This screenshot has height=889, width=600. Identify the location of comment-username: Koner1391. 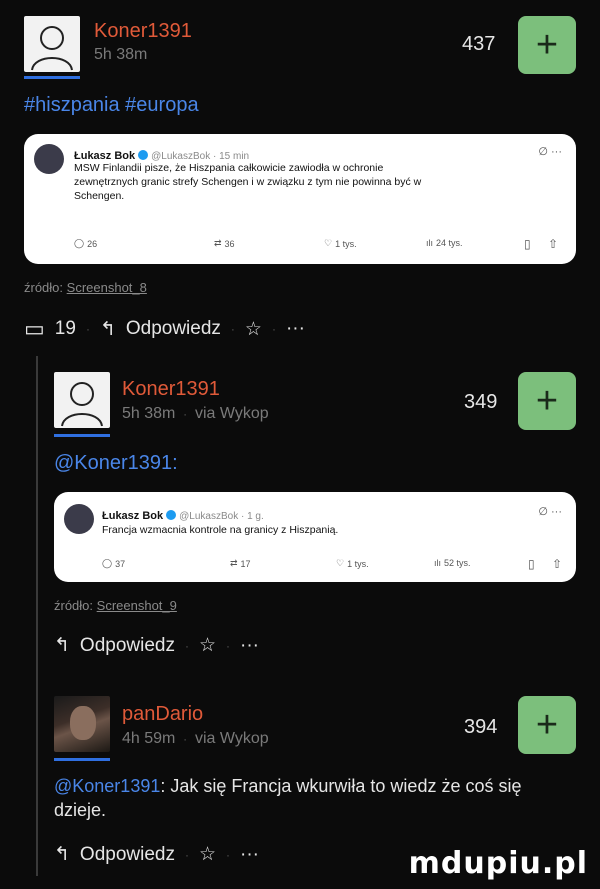
(171, 389).